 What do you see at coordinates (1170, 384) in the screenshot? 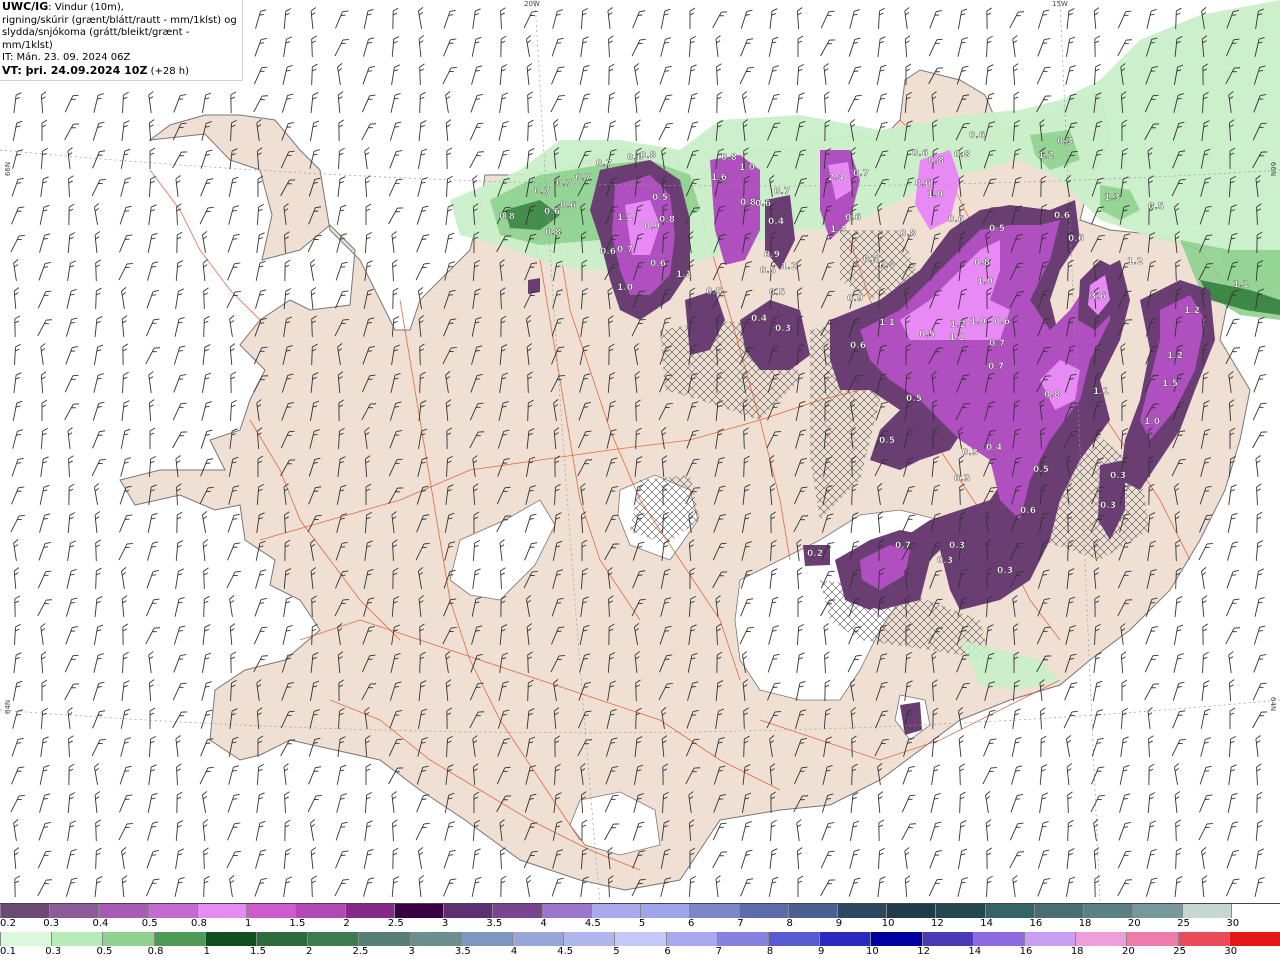
I see `precip-value-label: 1.5` at bounding box center [1170, 384].